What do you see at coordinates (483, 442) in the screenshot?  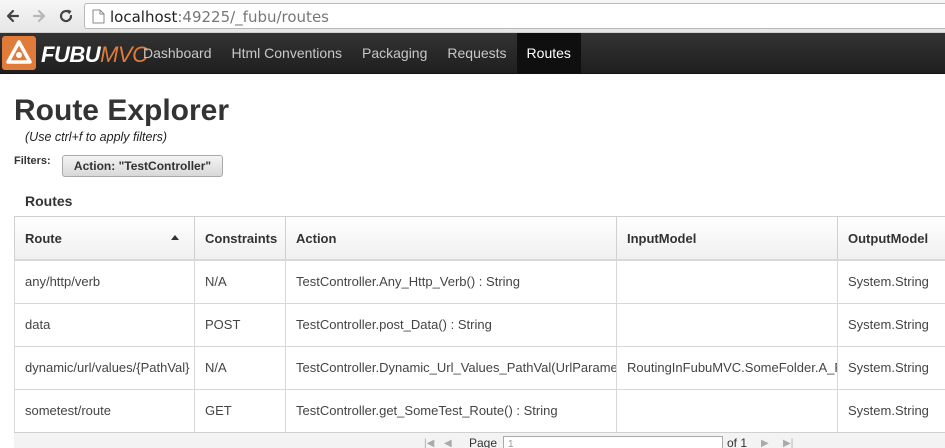 I see `page-label: Page` at bounding box center [483, 442].